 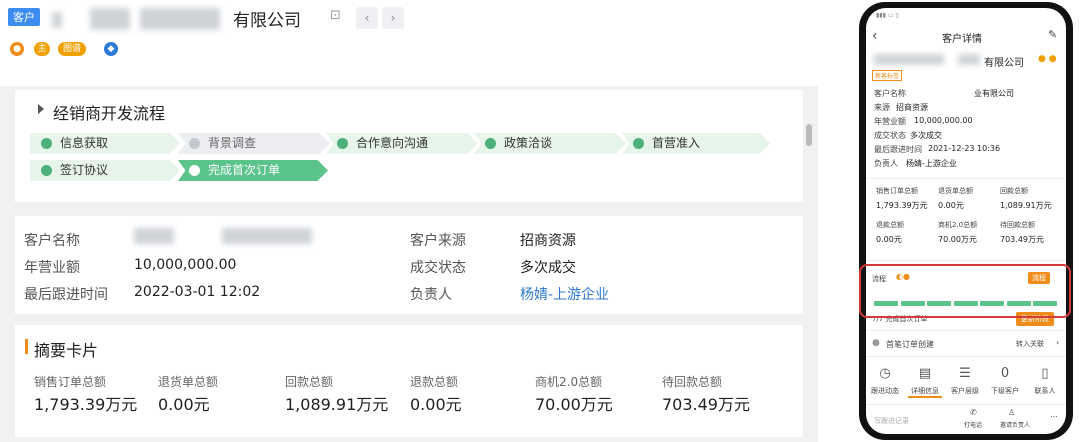 What do you see at coordinates (885, 373) in the screenshot?
I see `follow-icon: ◷` at bounding box center [885, 373].